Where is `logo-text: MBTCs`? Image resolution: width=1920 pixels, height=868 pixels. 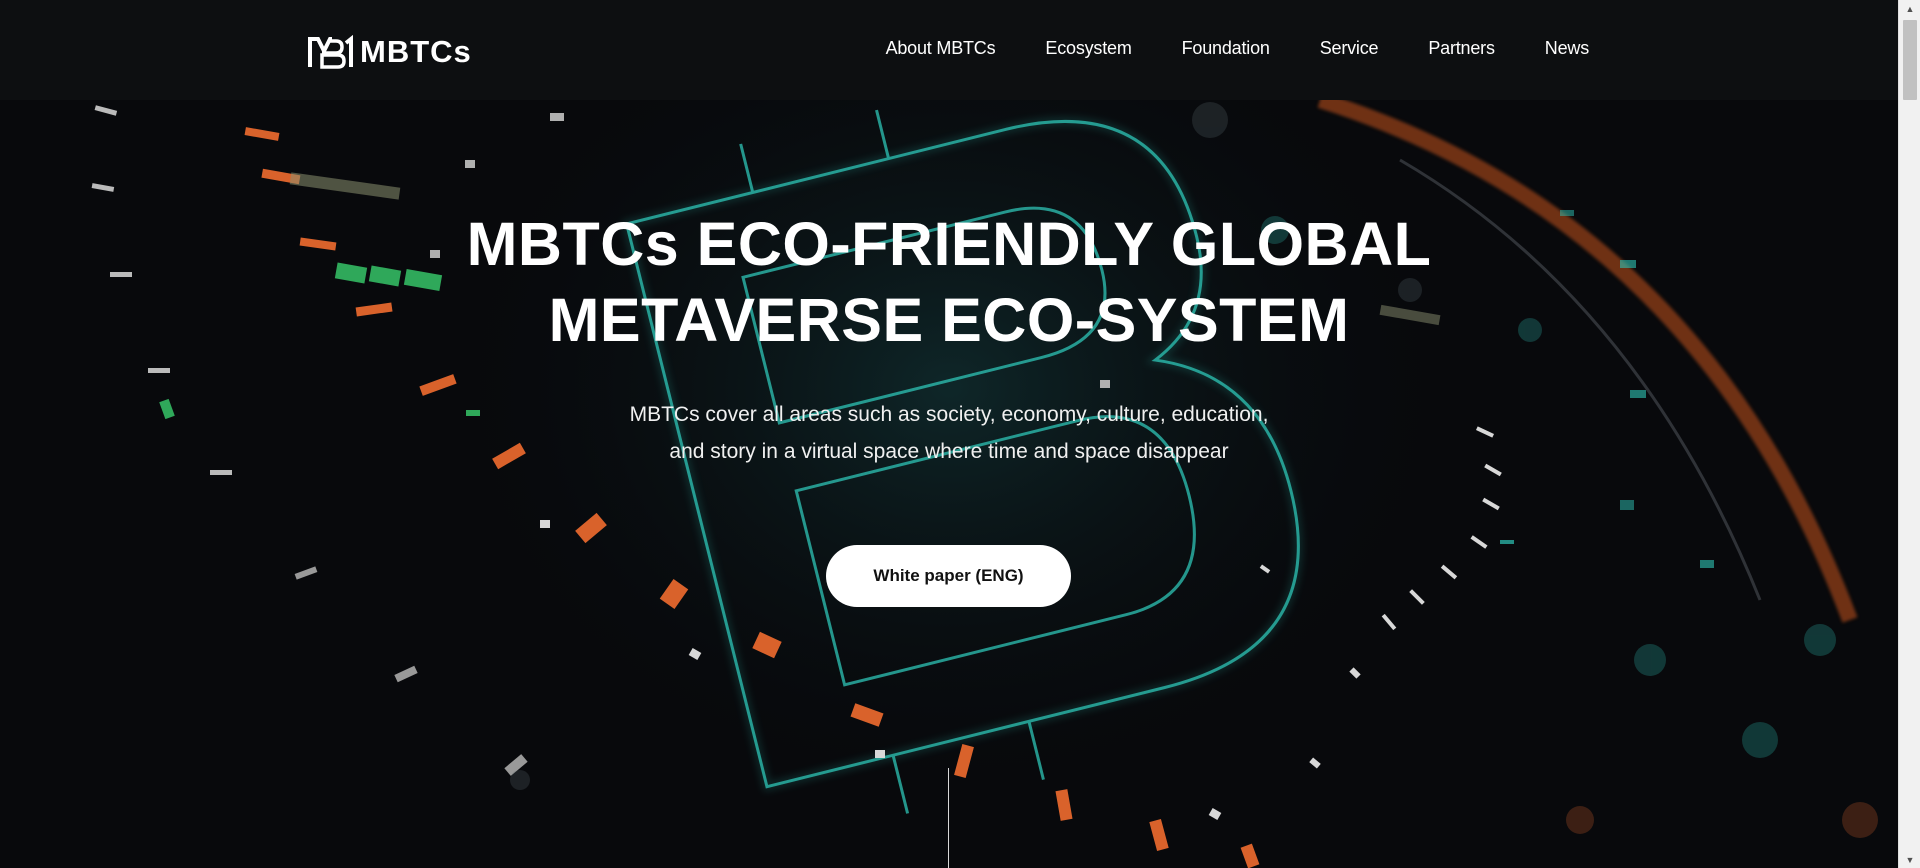
logo-text: MBTCs is located at coordinates (416, 51).